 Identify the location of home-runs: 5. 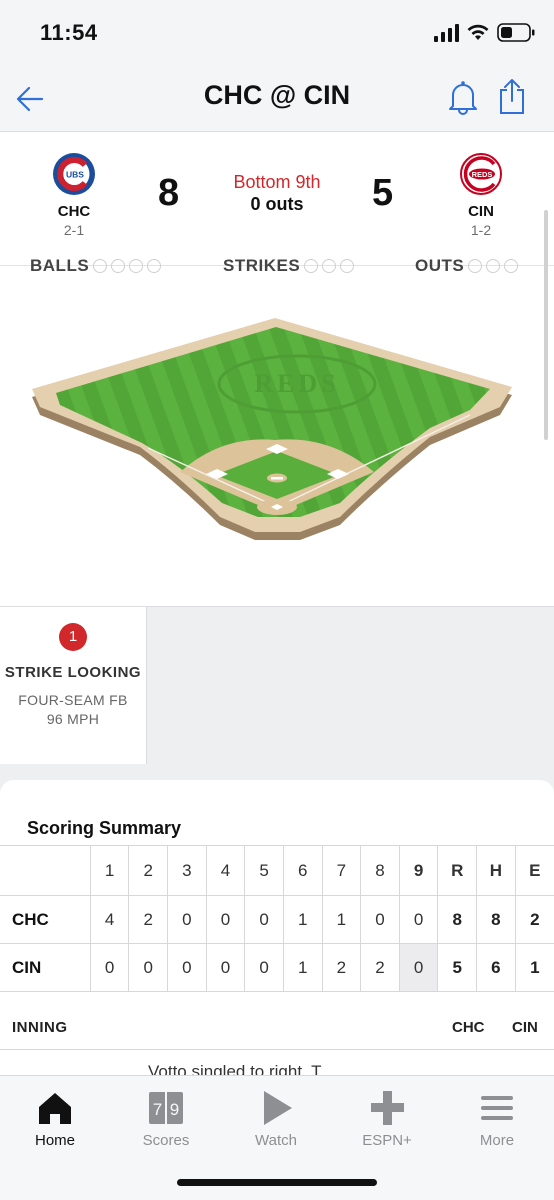
(383, 193).